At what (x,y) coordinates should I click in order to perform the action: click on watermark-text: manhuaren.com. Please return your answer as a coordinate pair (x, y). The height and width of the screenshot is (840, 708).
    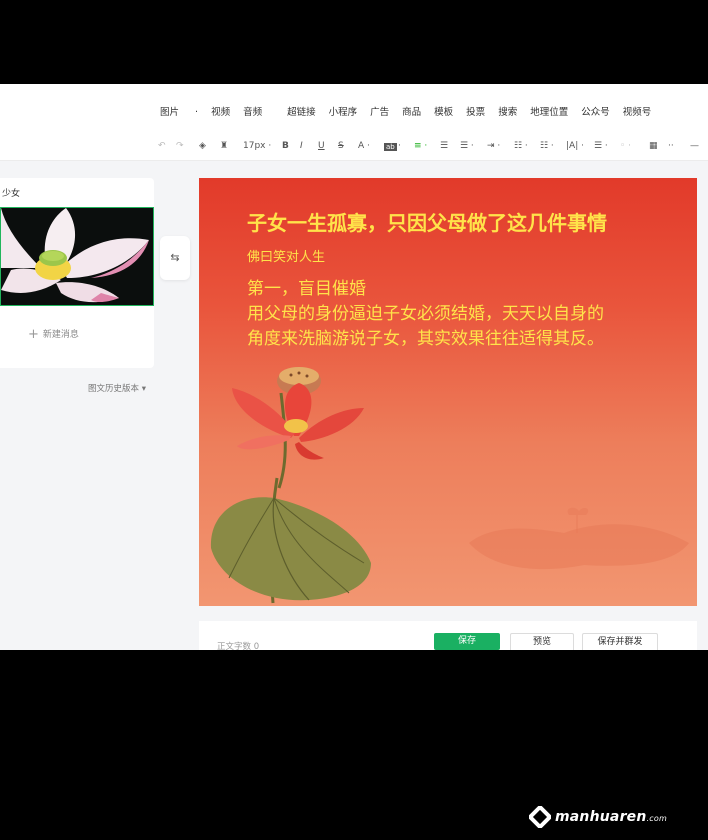
    Looking at the image, I should click on (611, 817).